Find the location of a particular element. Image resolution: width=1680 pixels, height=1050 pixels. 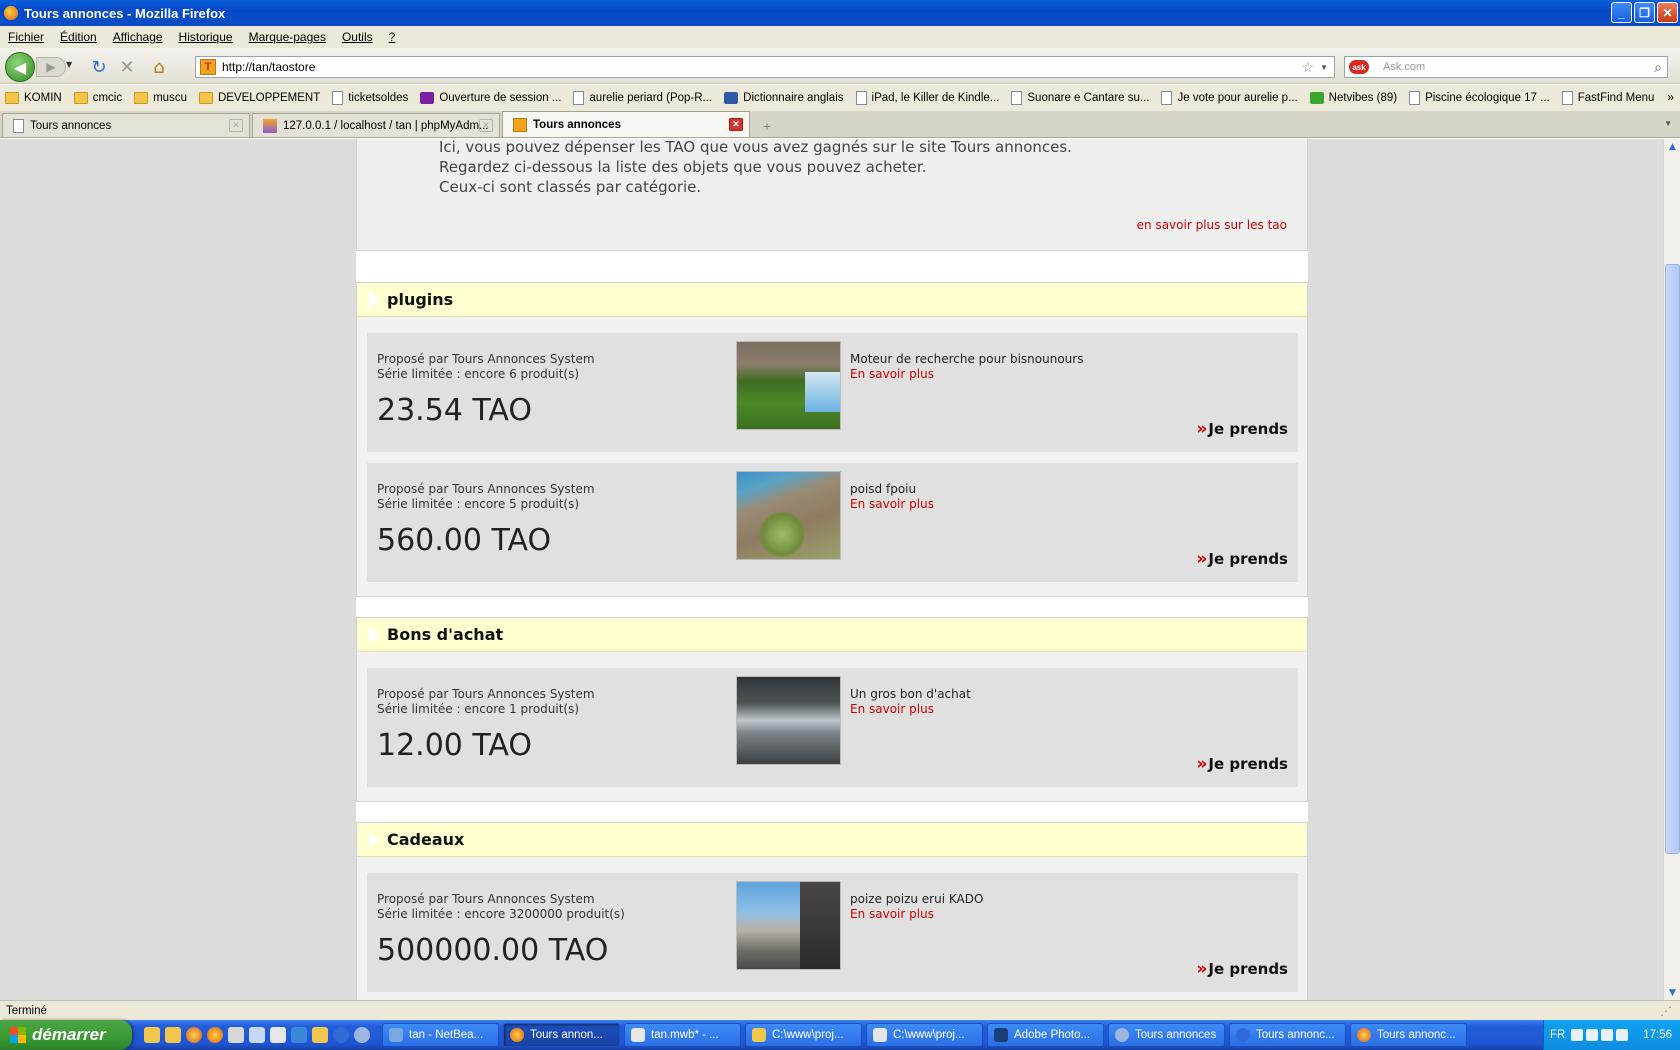

history-dropdown-icon: ▼ is located at coordinates (69, 64).